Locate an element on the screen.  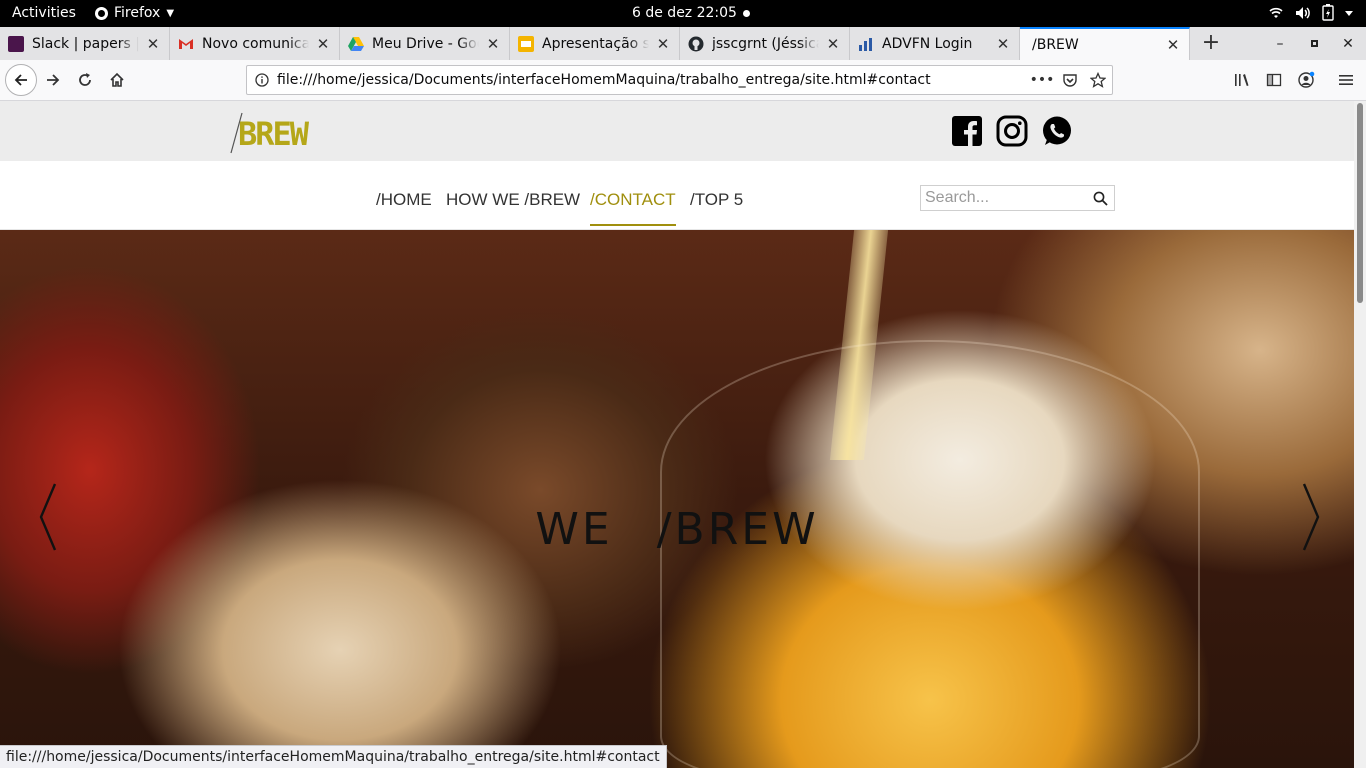
reload-button is located at coordinates (85, 80).